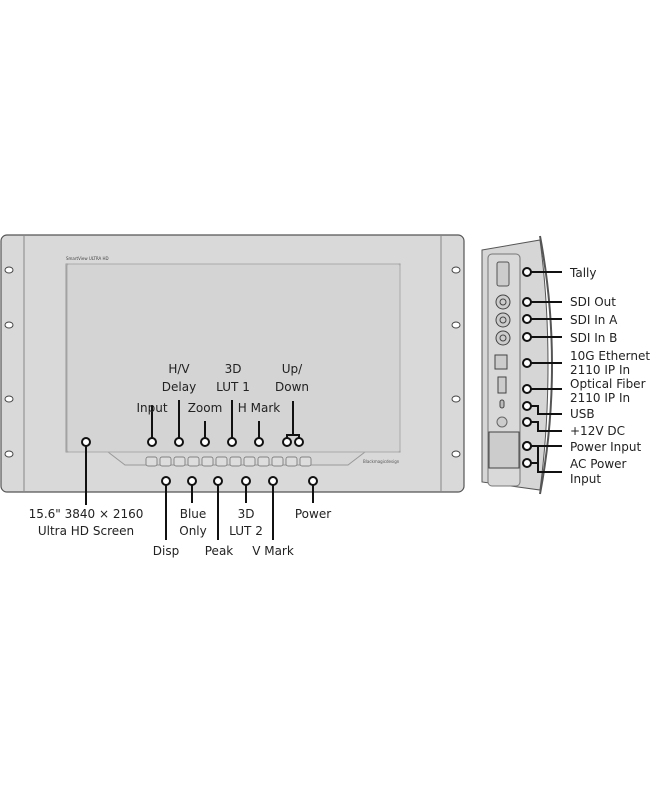 The height and width of the screenshot is (794, 650). What do you see at coordinates (179, 442) in the screenshot?
I see `callout-top-1-marker` at bounding box center [179, 442].